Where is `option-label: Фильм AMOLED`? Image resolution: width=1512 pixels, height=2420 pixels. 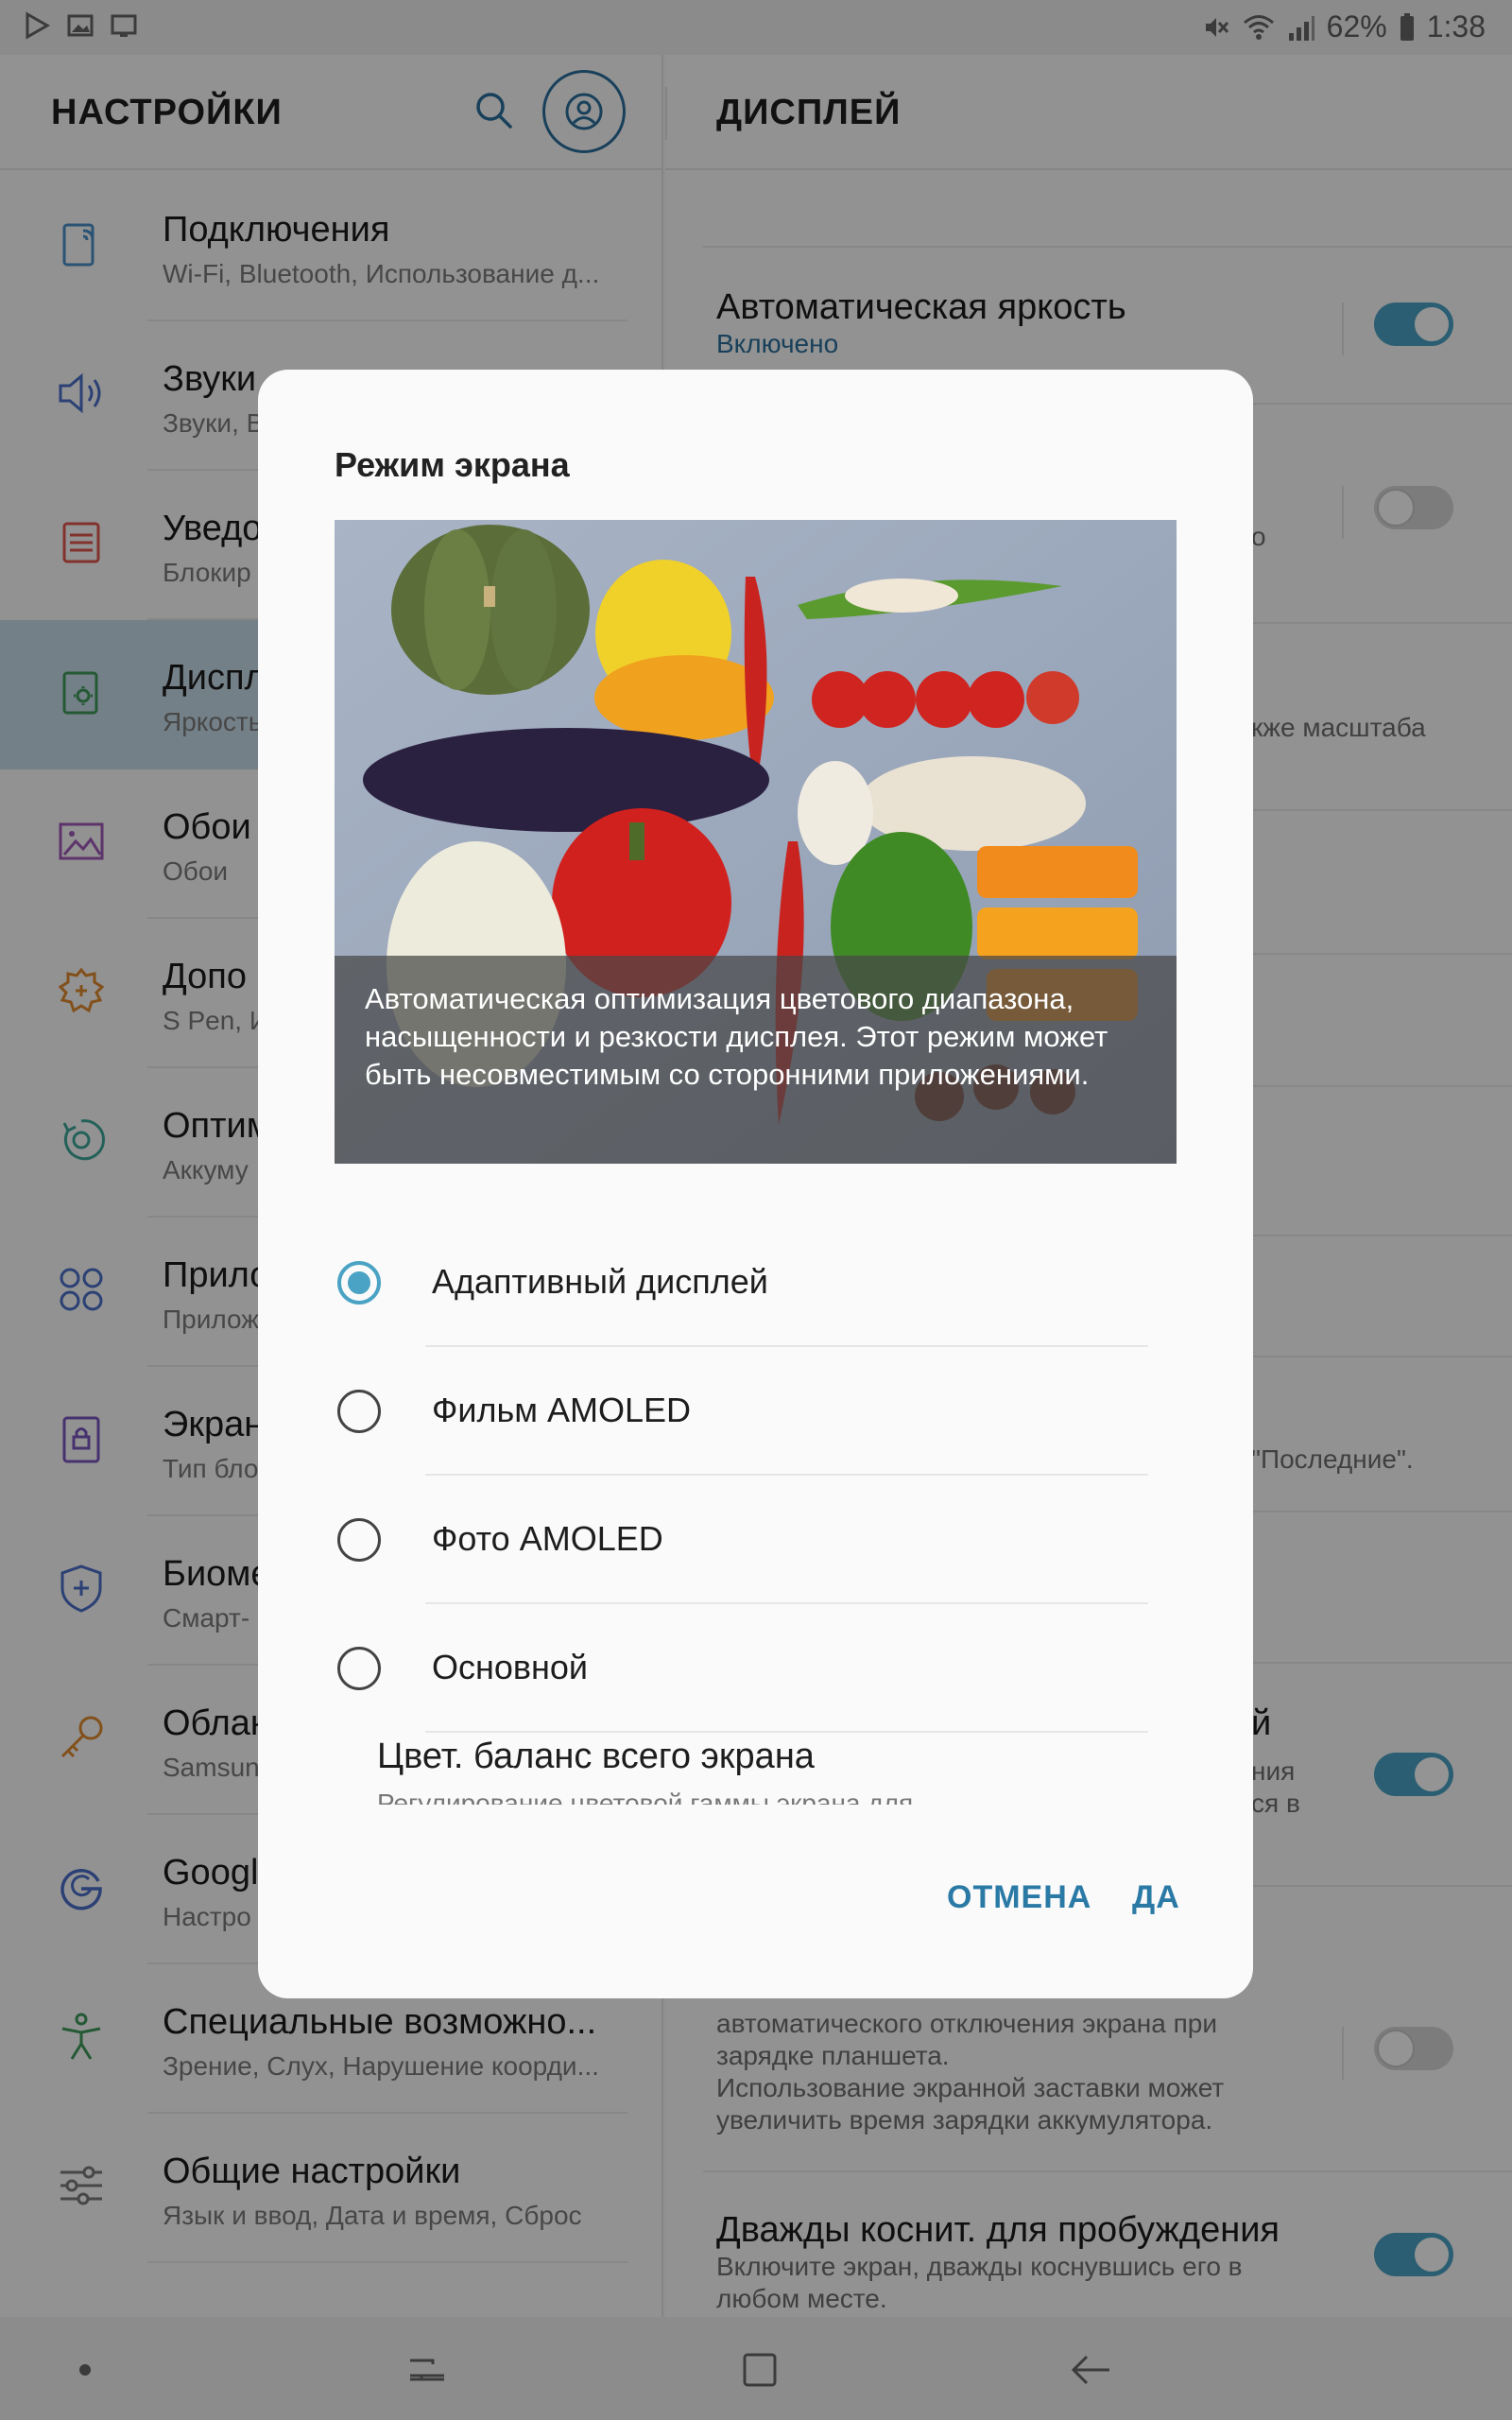 option-label: Фильм AMOLED is located at coordinates (562, 1410).